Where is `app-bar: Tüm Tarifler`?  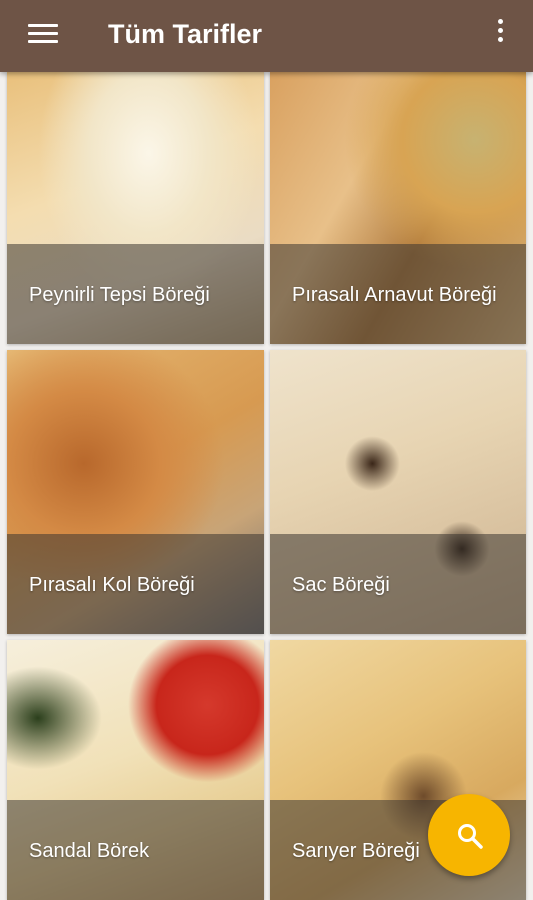
app-bar: Tüm Tarifler is located at coordinates (266, 36).